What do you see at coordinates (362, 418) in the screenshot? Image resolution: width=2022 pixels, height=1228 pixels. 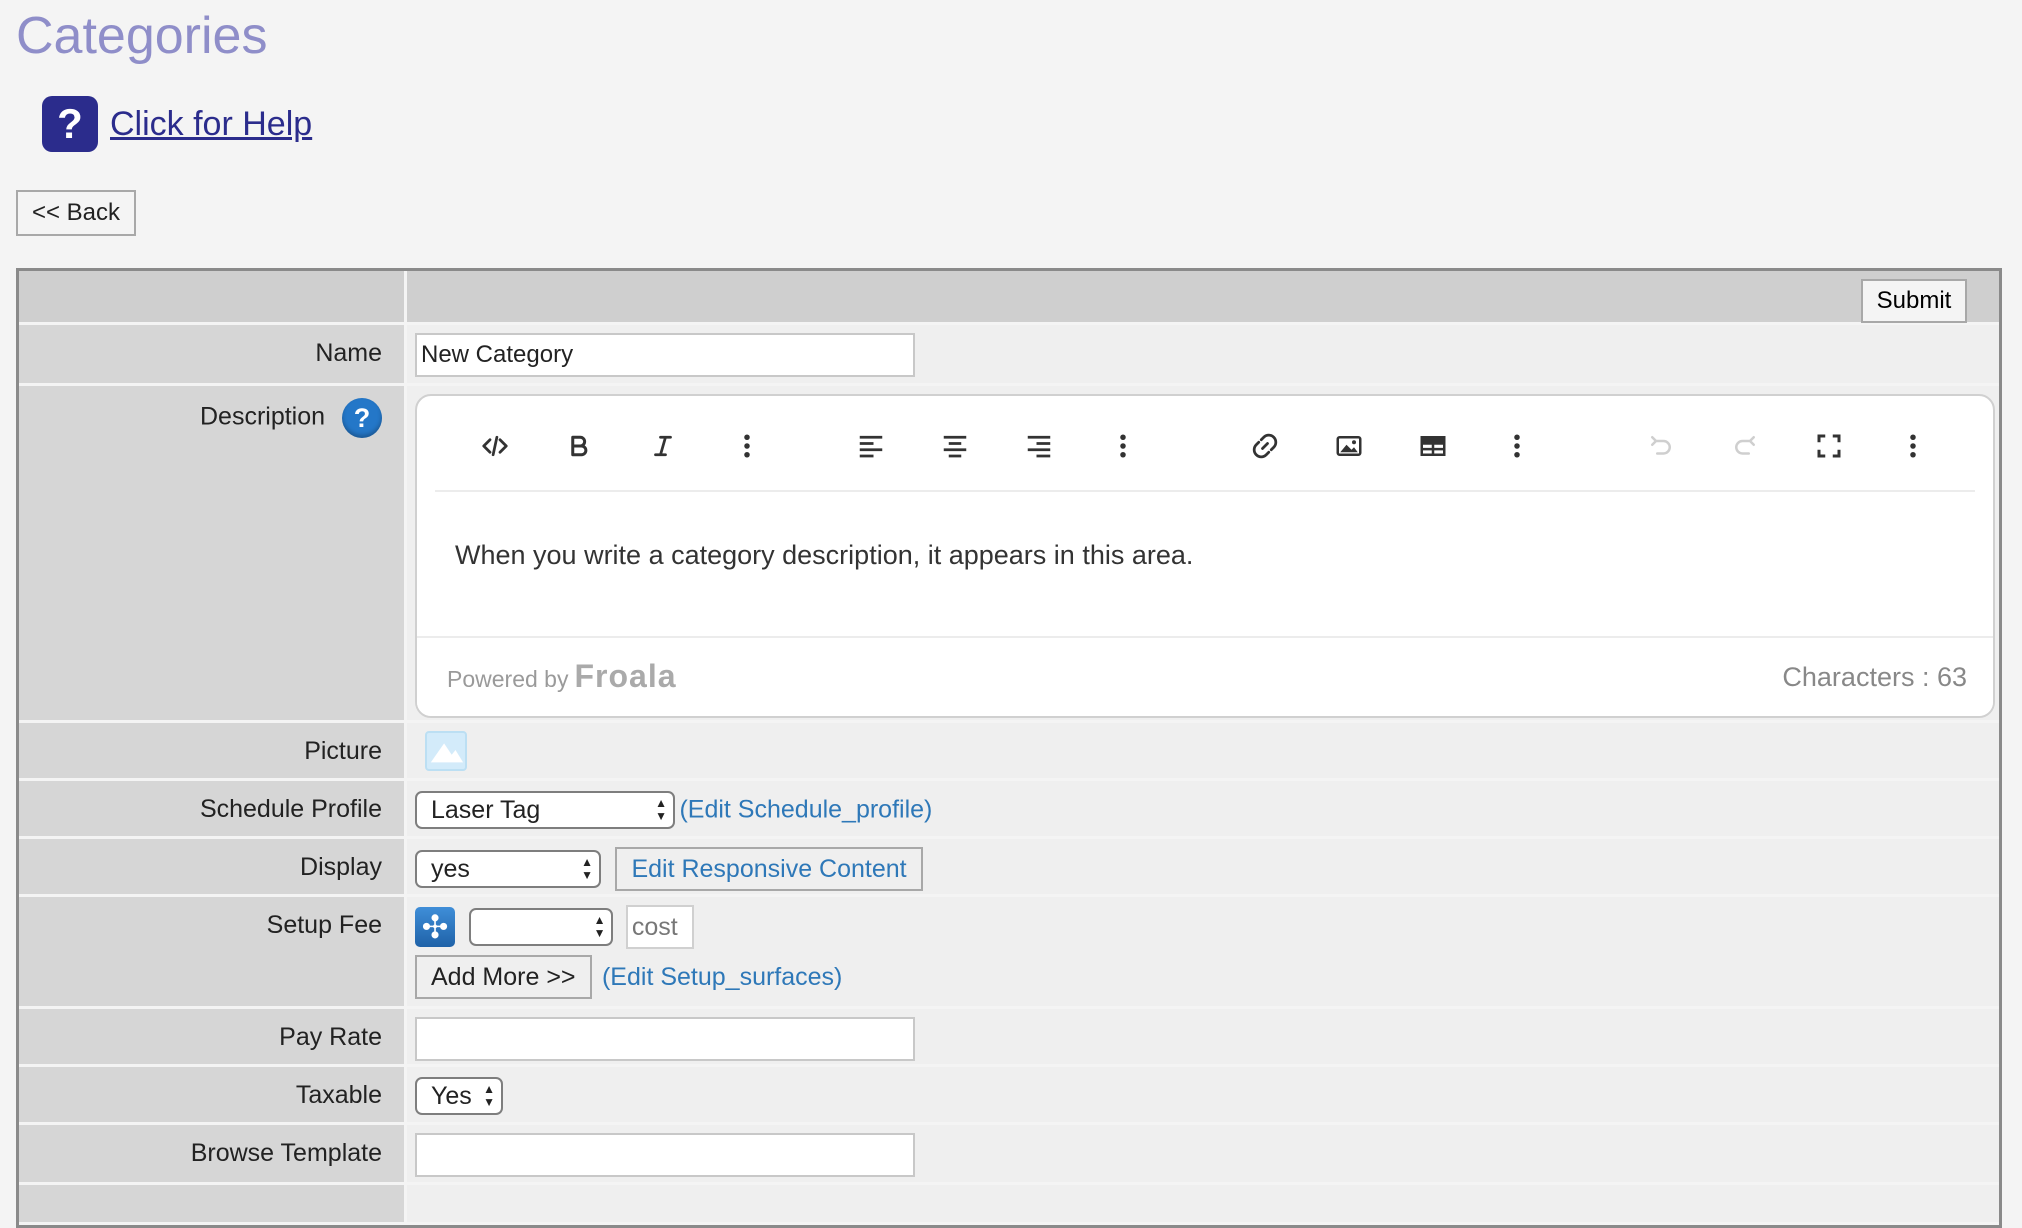 I see `description-help-icon: ?` at bounding box center [362, 418].